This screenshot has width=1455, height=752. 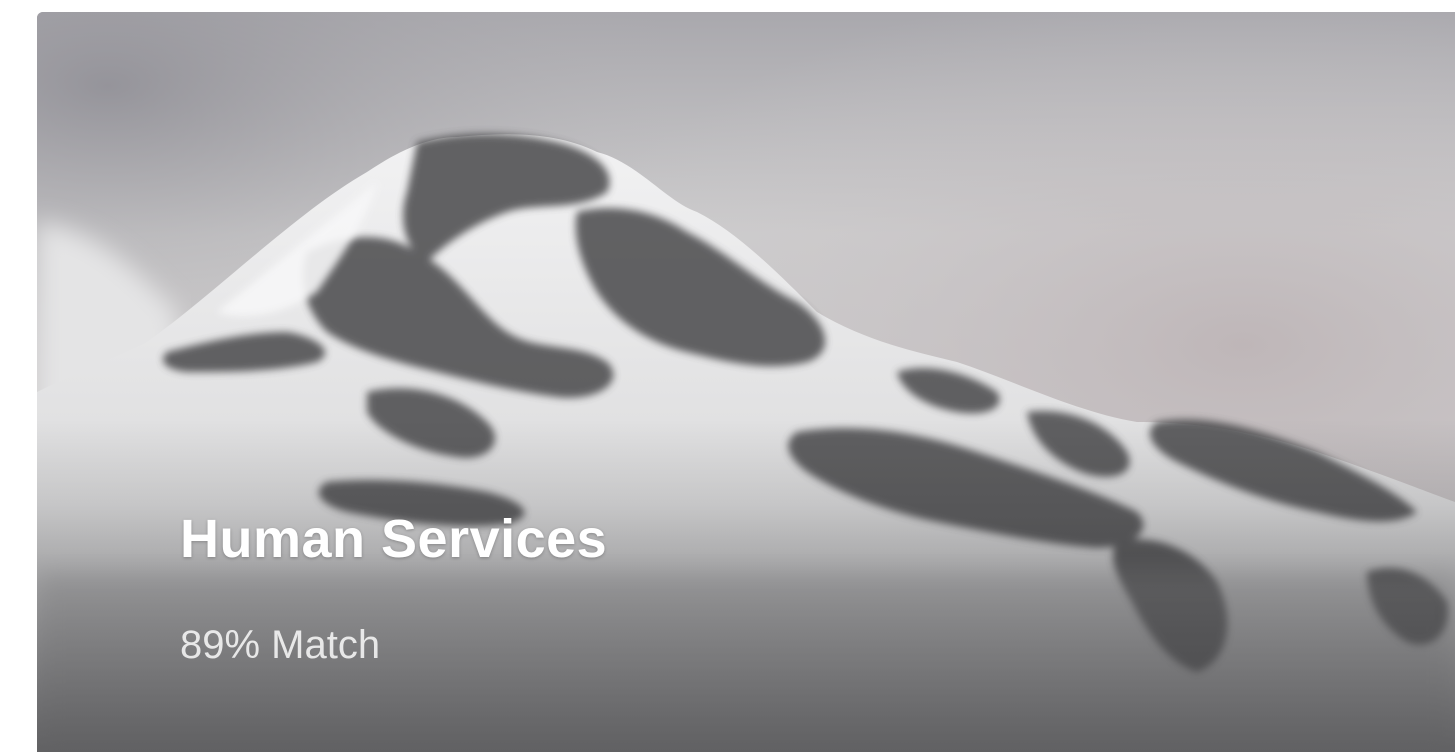 What do you see at coordinates (394, 539) in the screenshot?
I see `card-title: Human Services` at bounding box center [394, 539].